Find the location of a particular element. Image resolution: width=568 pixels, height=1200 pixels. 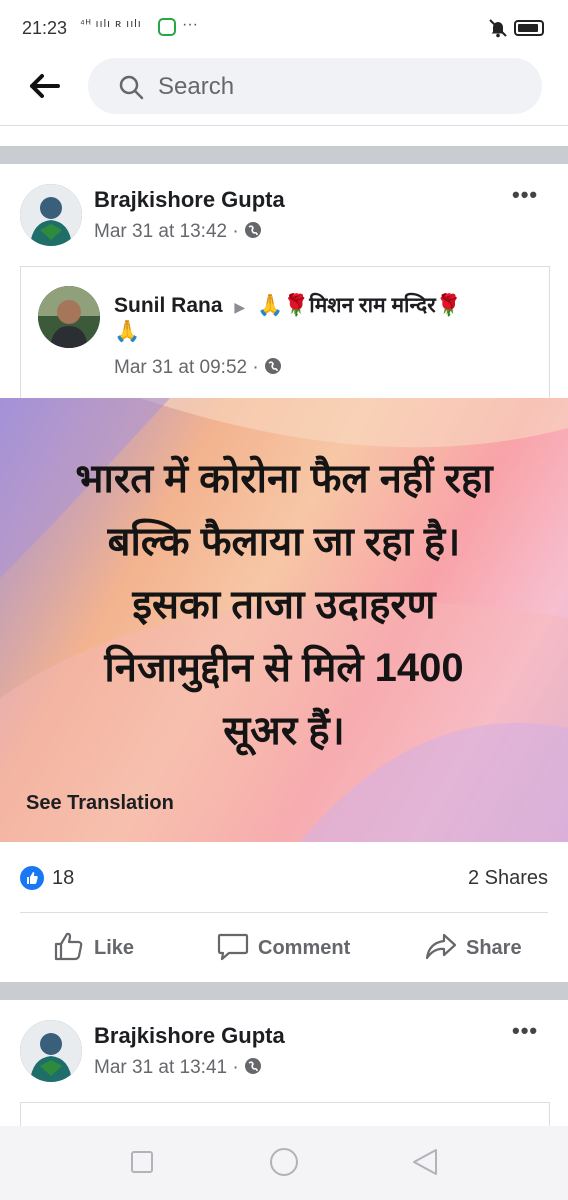

search-input: Search is located at coordinates (315, 86).